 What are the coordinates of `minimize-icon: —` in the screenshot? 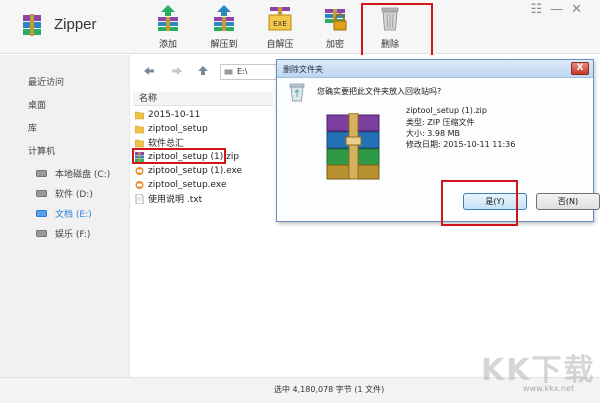 It's located at (560, 9).